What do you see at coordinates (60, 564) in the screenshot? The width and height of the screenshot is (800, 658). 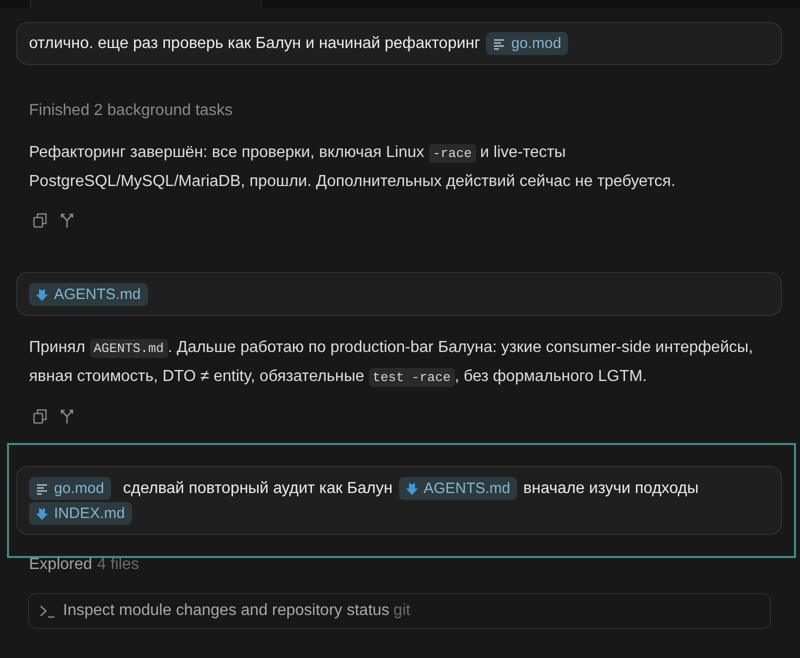 I see `explored-label: Explored` at bounding box center [60, 564].